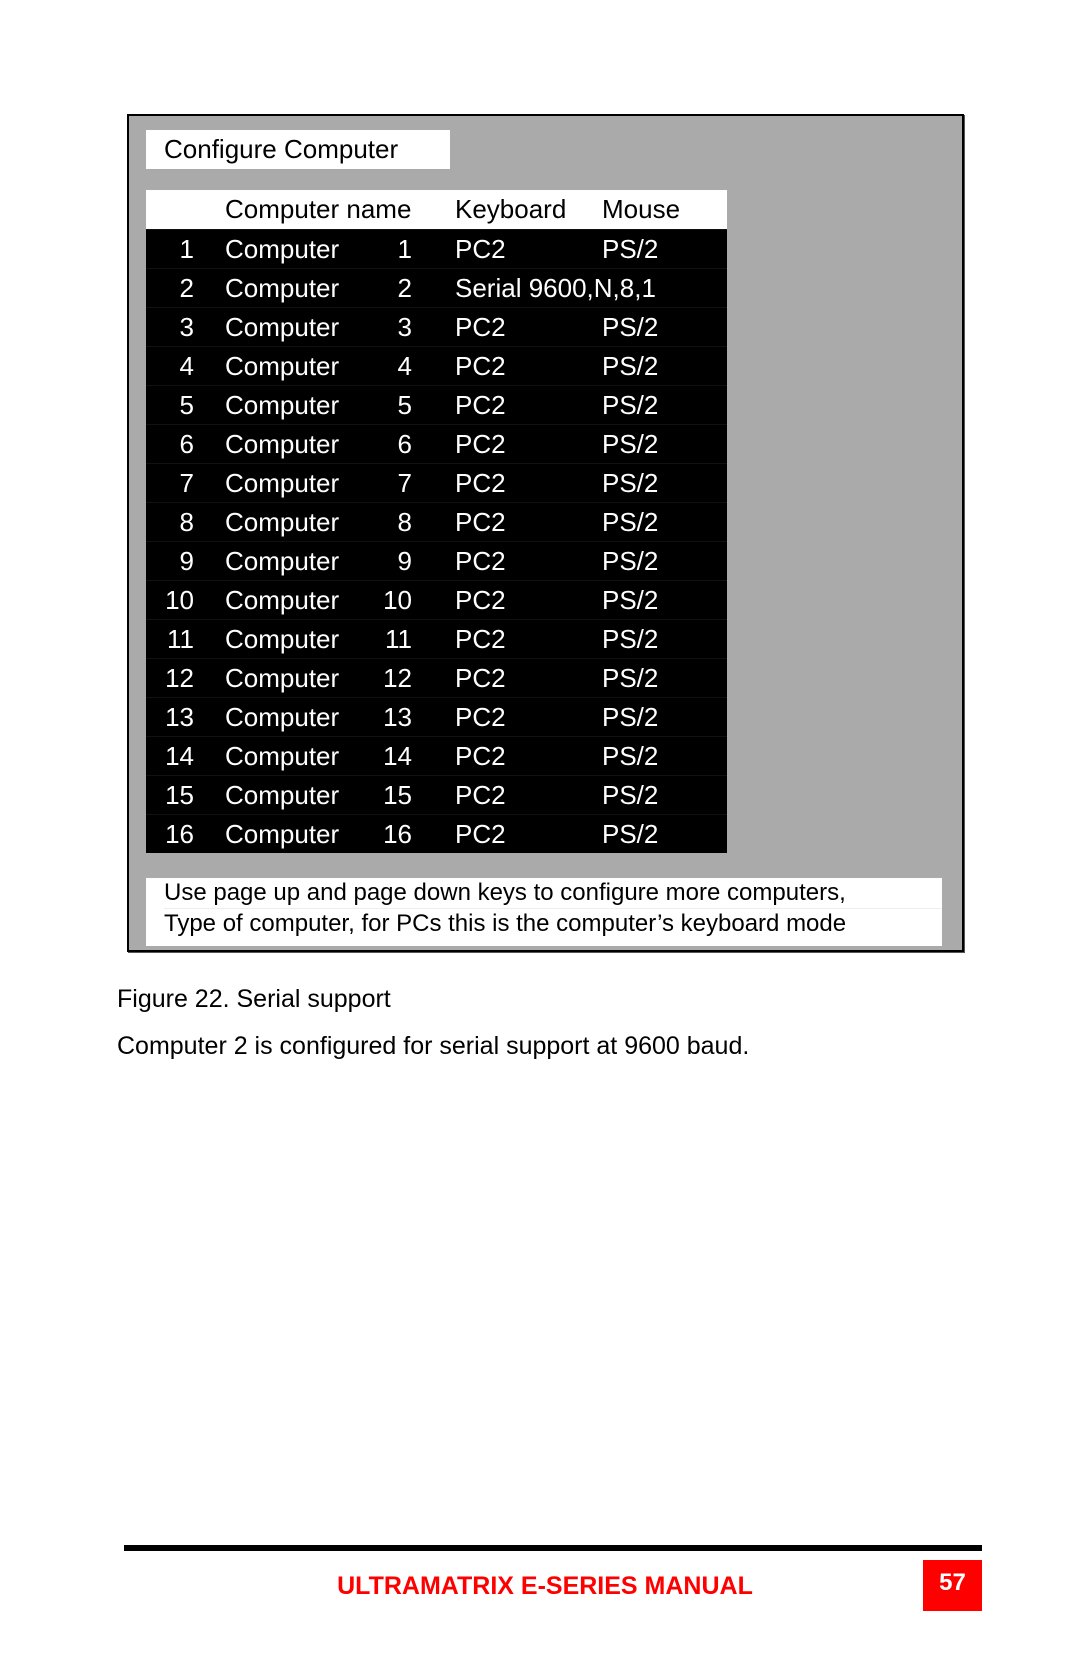  Describe the element at coordinates (436, 794) in the screenshot. I see `table-row: 15 Computer 15 PC2 PS/2` at that location.